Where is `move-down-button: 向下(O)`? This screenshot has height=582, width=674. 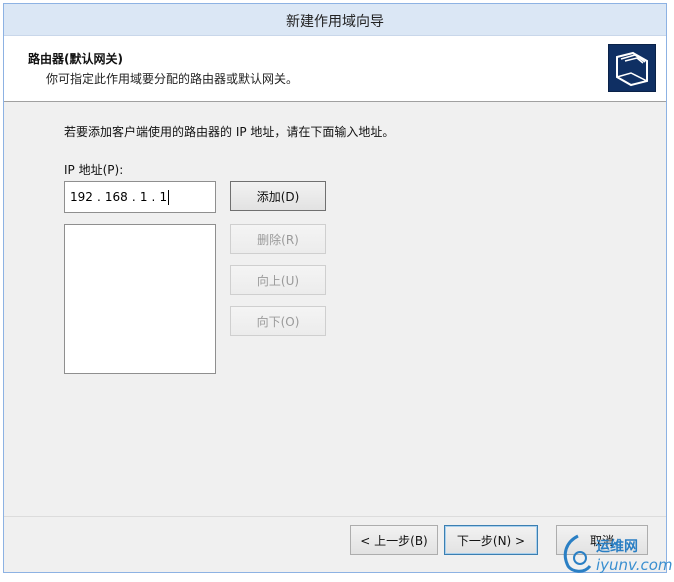 move-down-button: 向下(O) is located at coordinates (278, 321).